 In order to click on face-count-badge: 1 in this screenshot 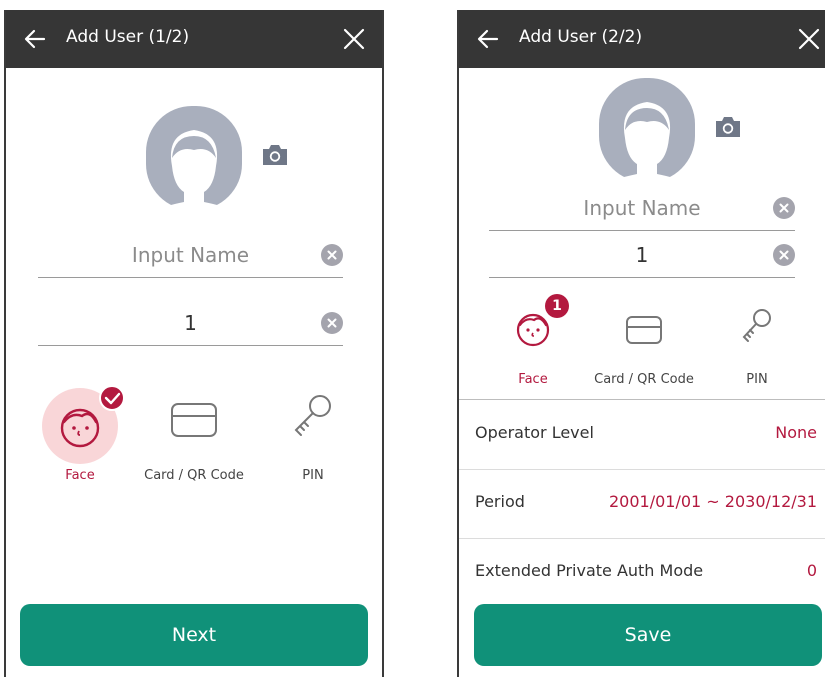, I will do `click(557, 306)`.